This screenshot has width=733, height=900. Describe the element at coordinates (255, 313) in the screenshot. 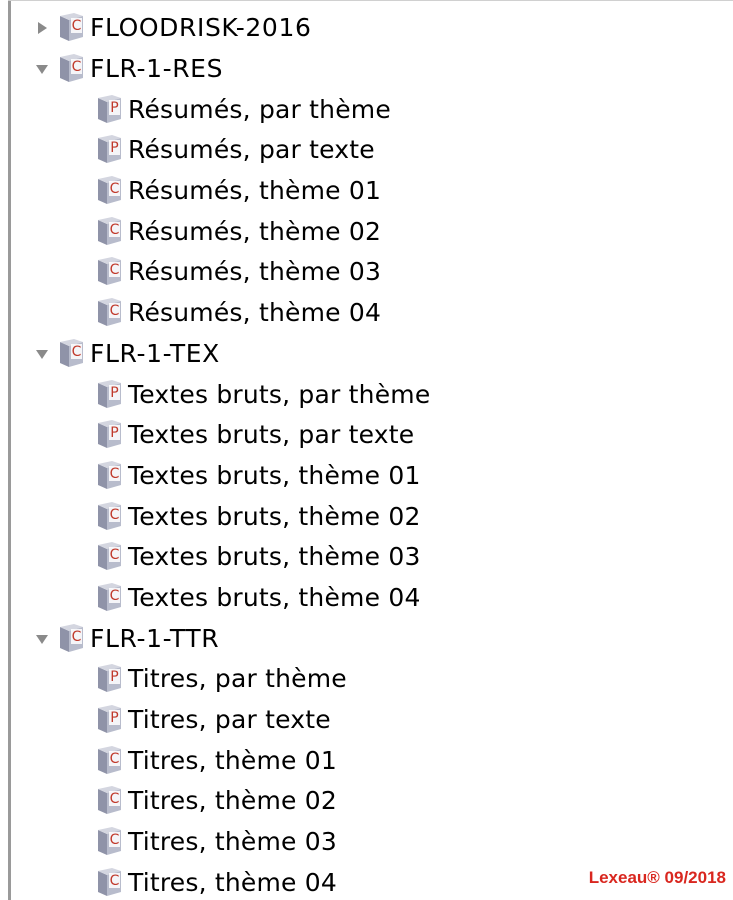

I see `tree-item-label: Résumés, thème 04` at that location.